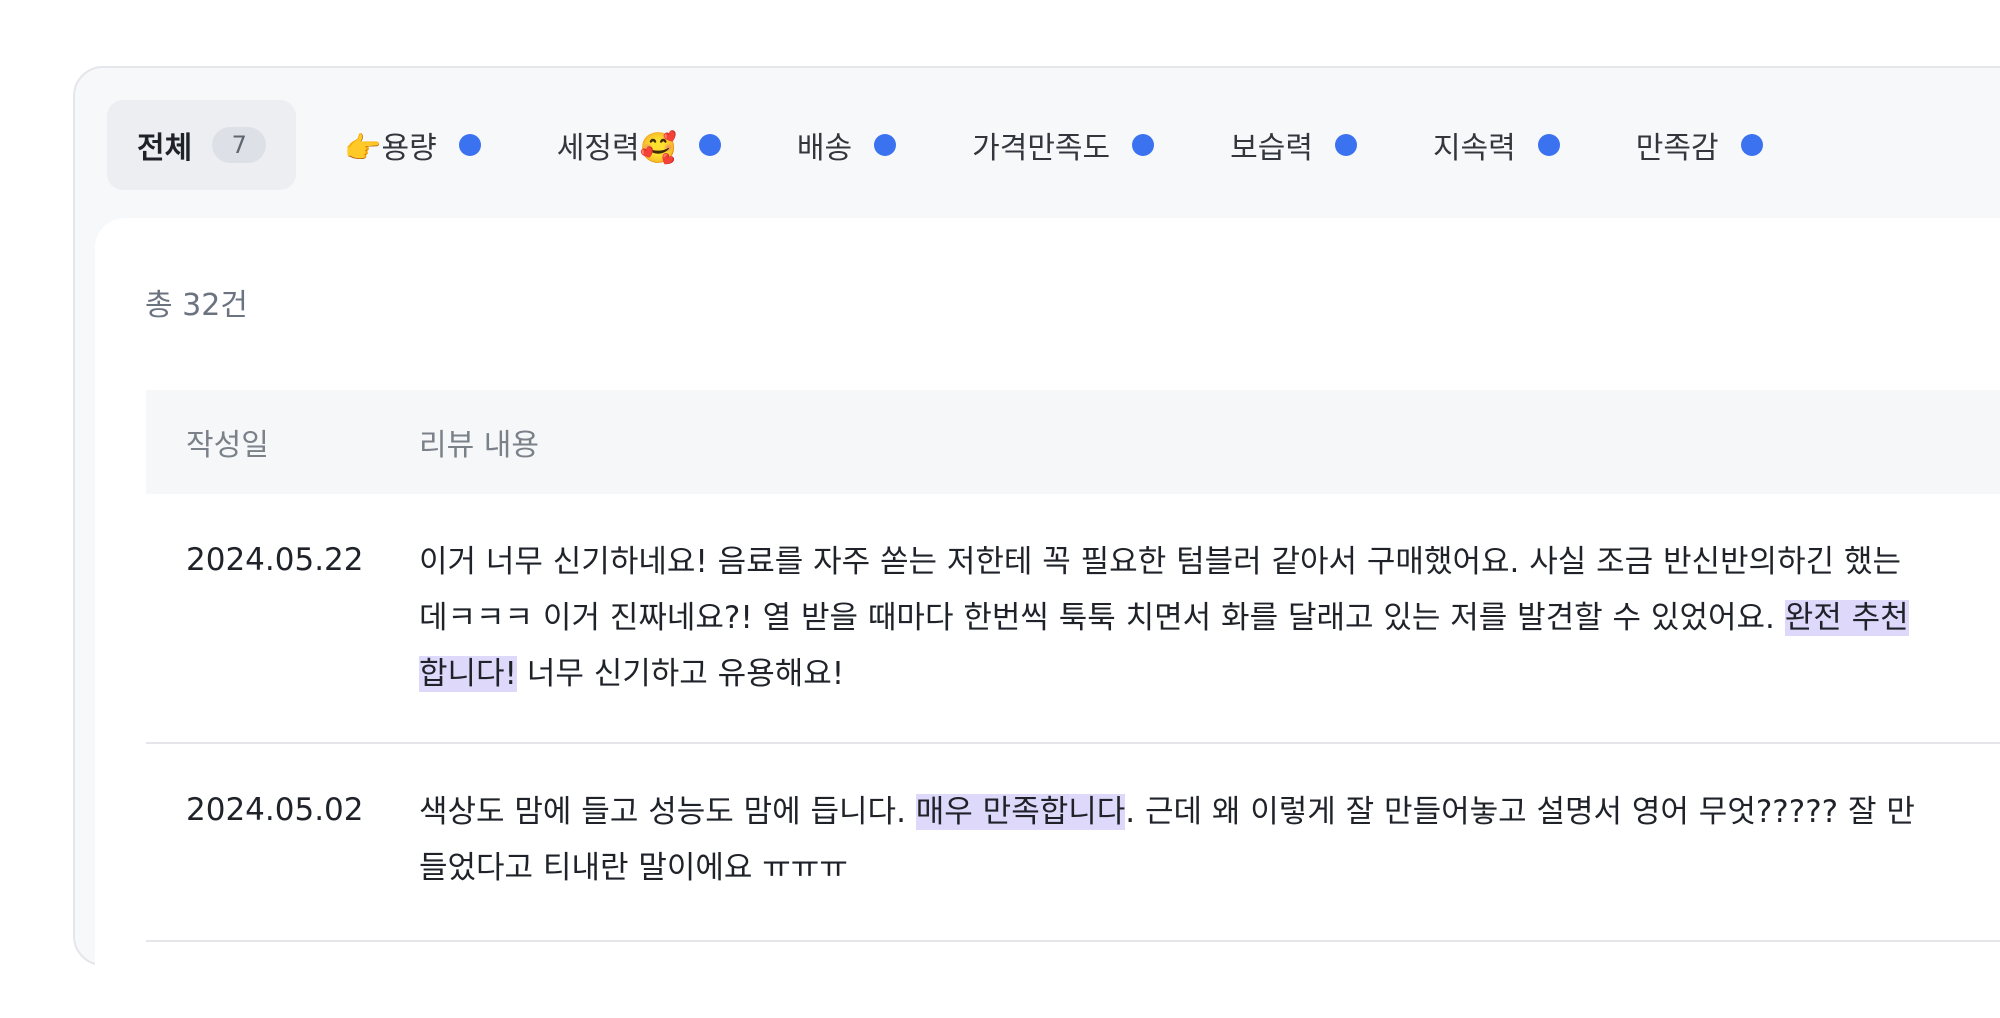 This screenshot has height=1018, width=2000. I want to click on tab-label: 지속력, so click(1474, 148).